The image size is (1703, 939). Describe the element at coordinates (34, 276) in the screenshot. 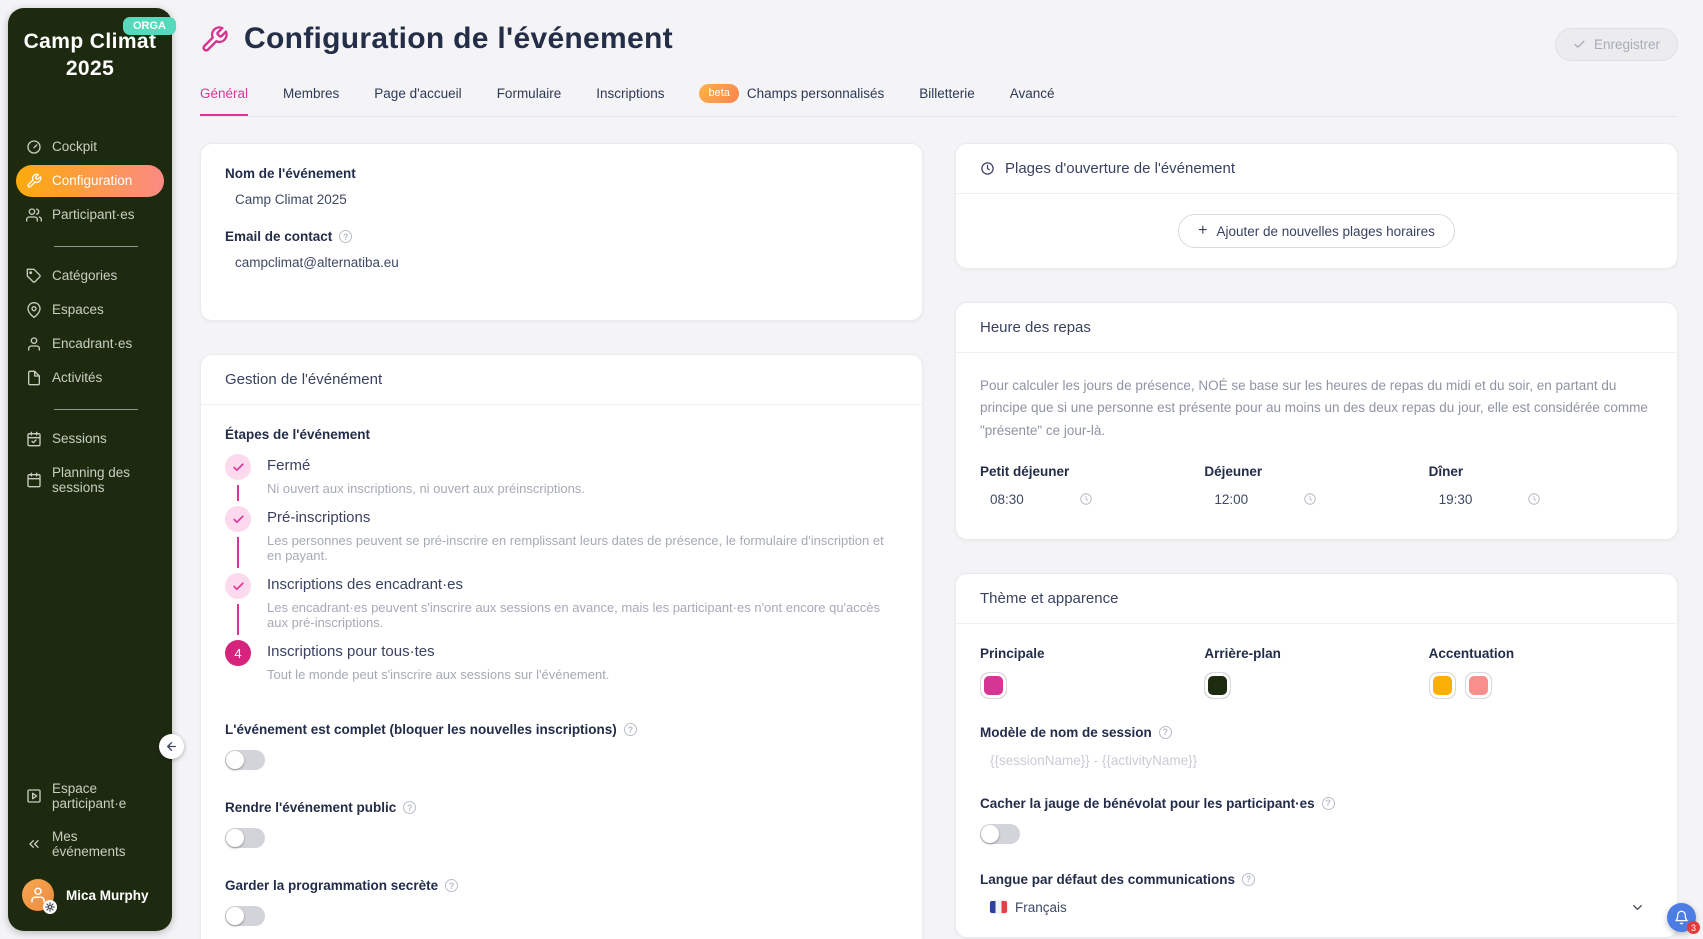

I see `tag-icon` at that location.